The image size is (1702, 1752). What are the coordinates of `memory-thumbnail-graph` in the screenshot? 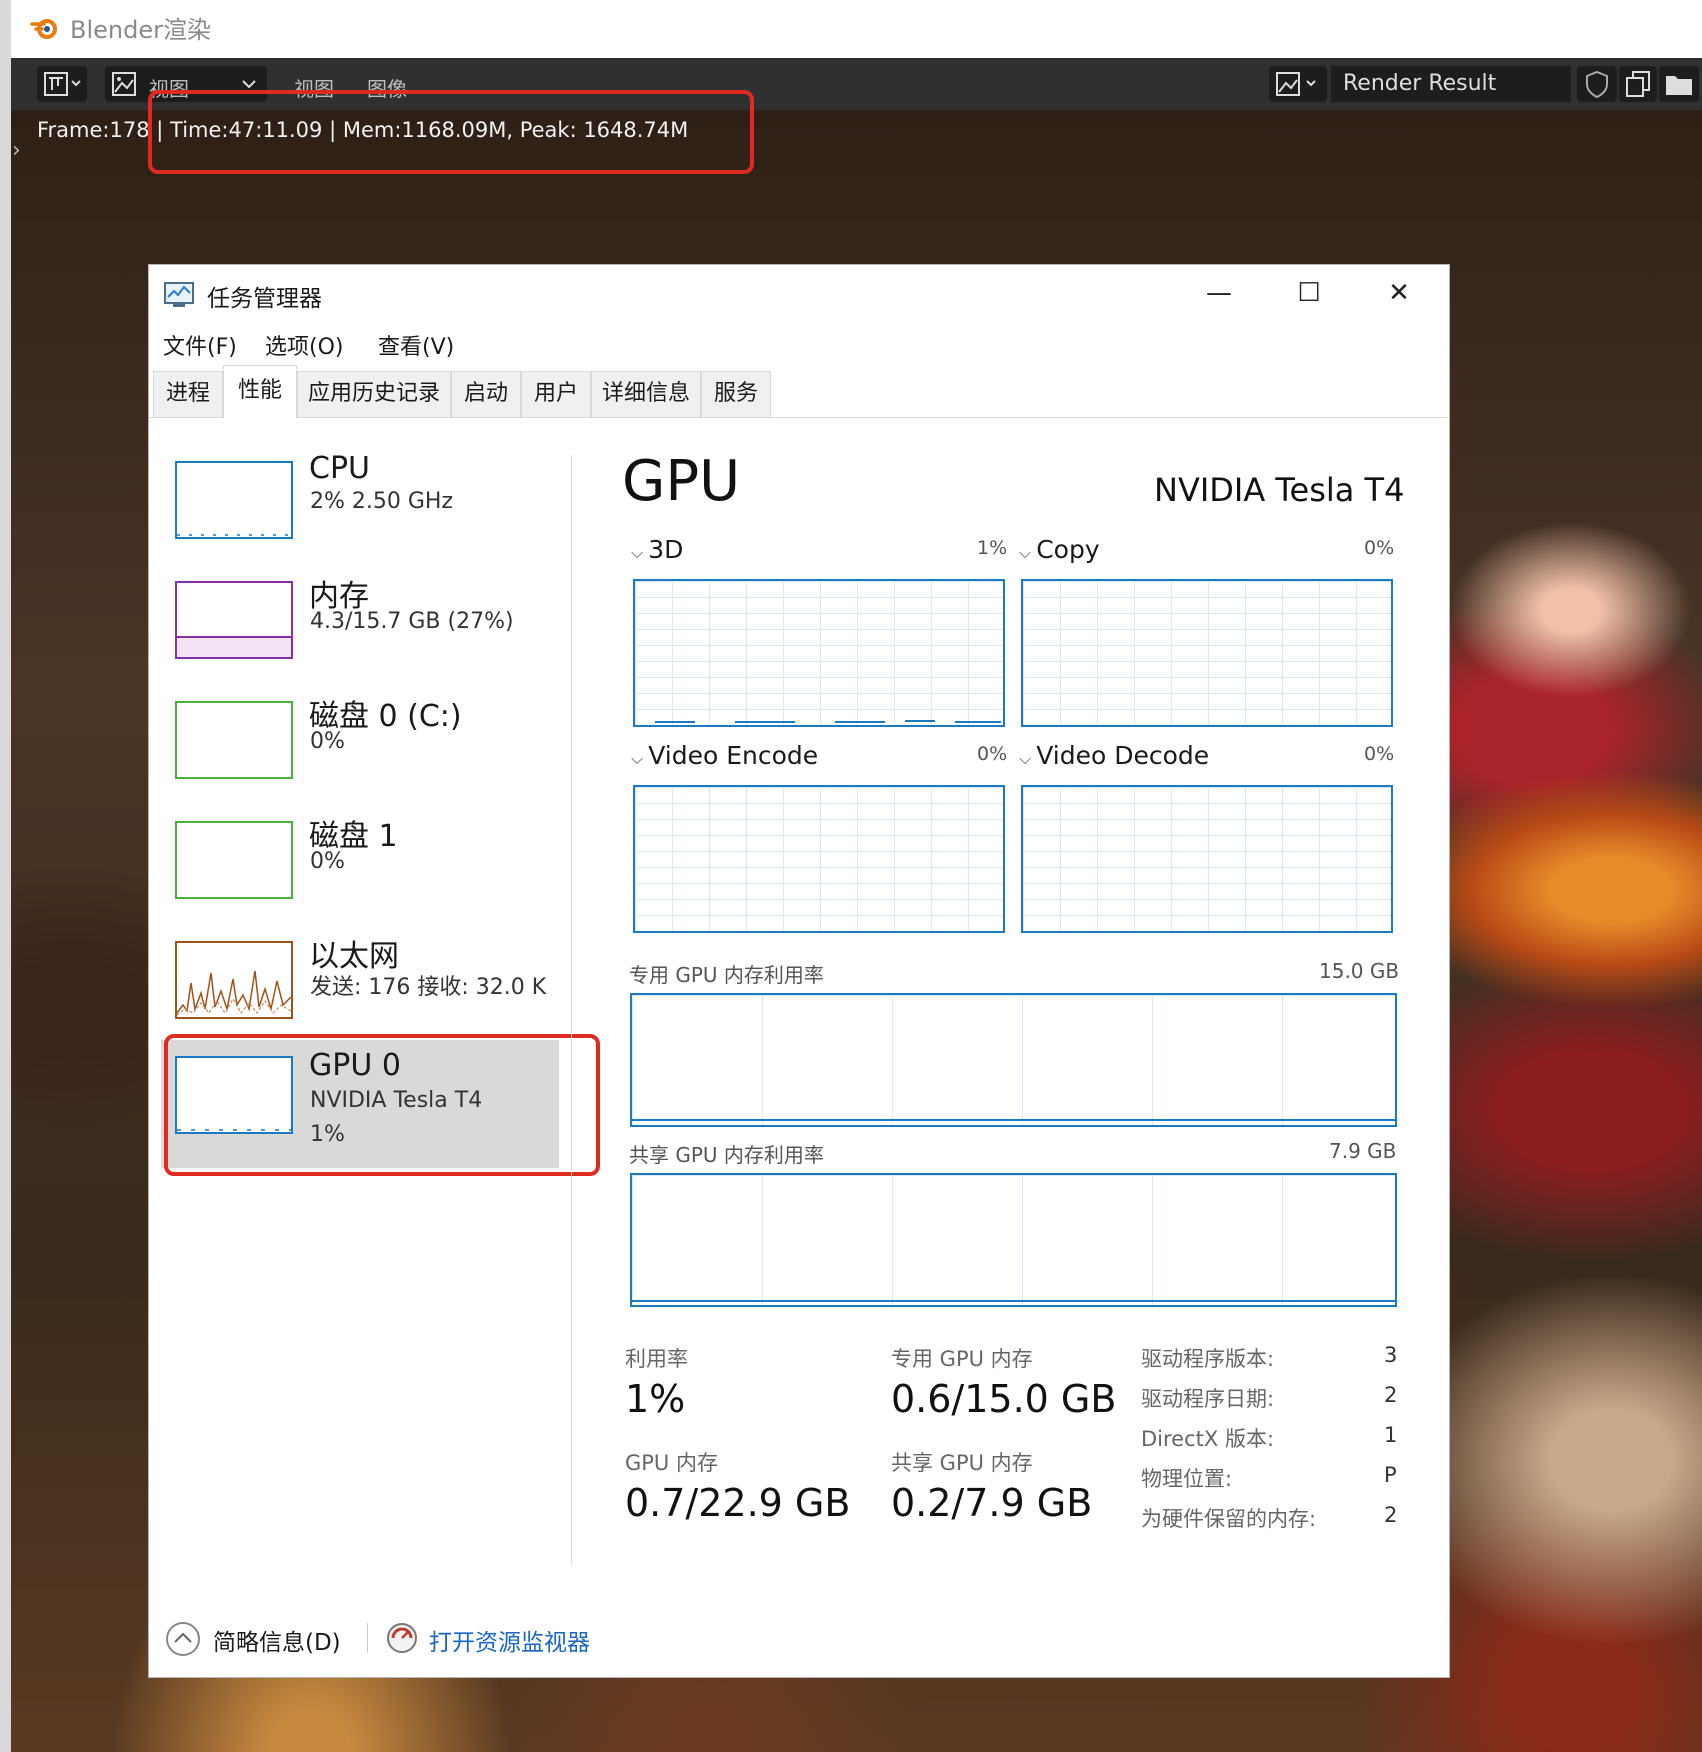 It's located at (234, 620).